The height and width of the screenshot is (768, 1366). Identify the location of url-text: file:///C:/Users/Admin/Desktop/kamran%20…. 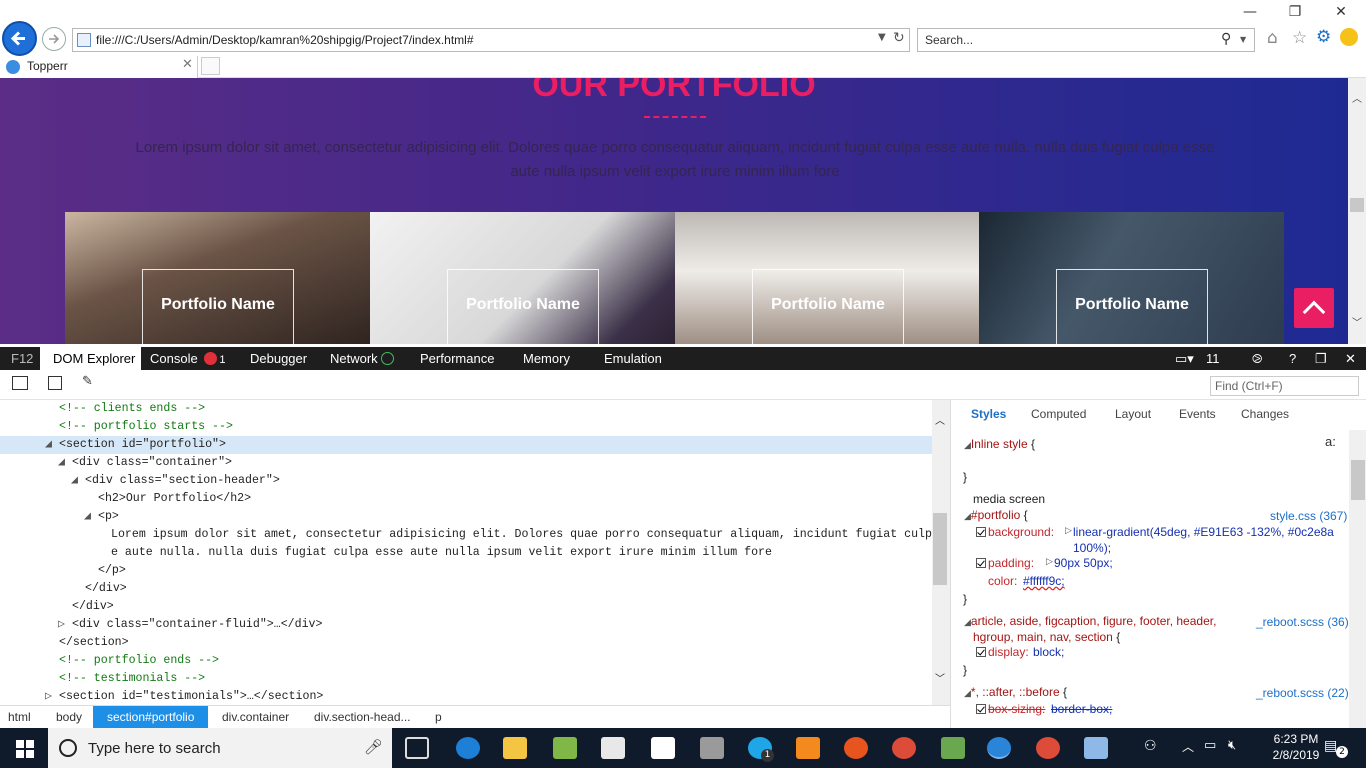
(285, 40).